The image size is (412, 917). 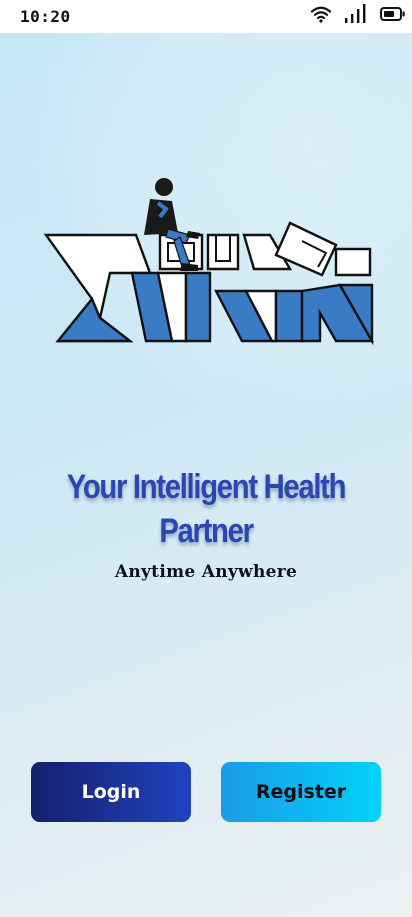 What do you see at coordinates (45, 16) in the screenshot?
I see `status-time: 10:20` at bounding box center [45, 16].